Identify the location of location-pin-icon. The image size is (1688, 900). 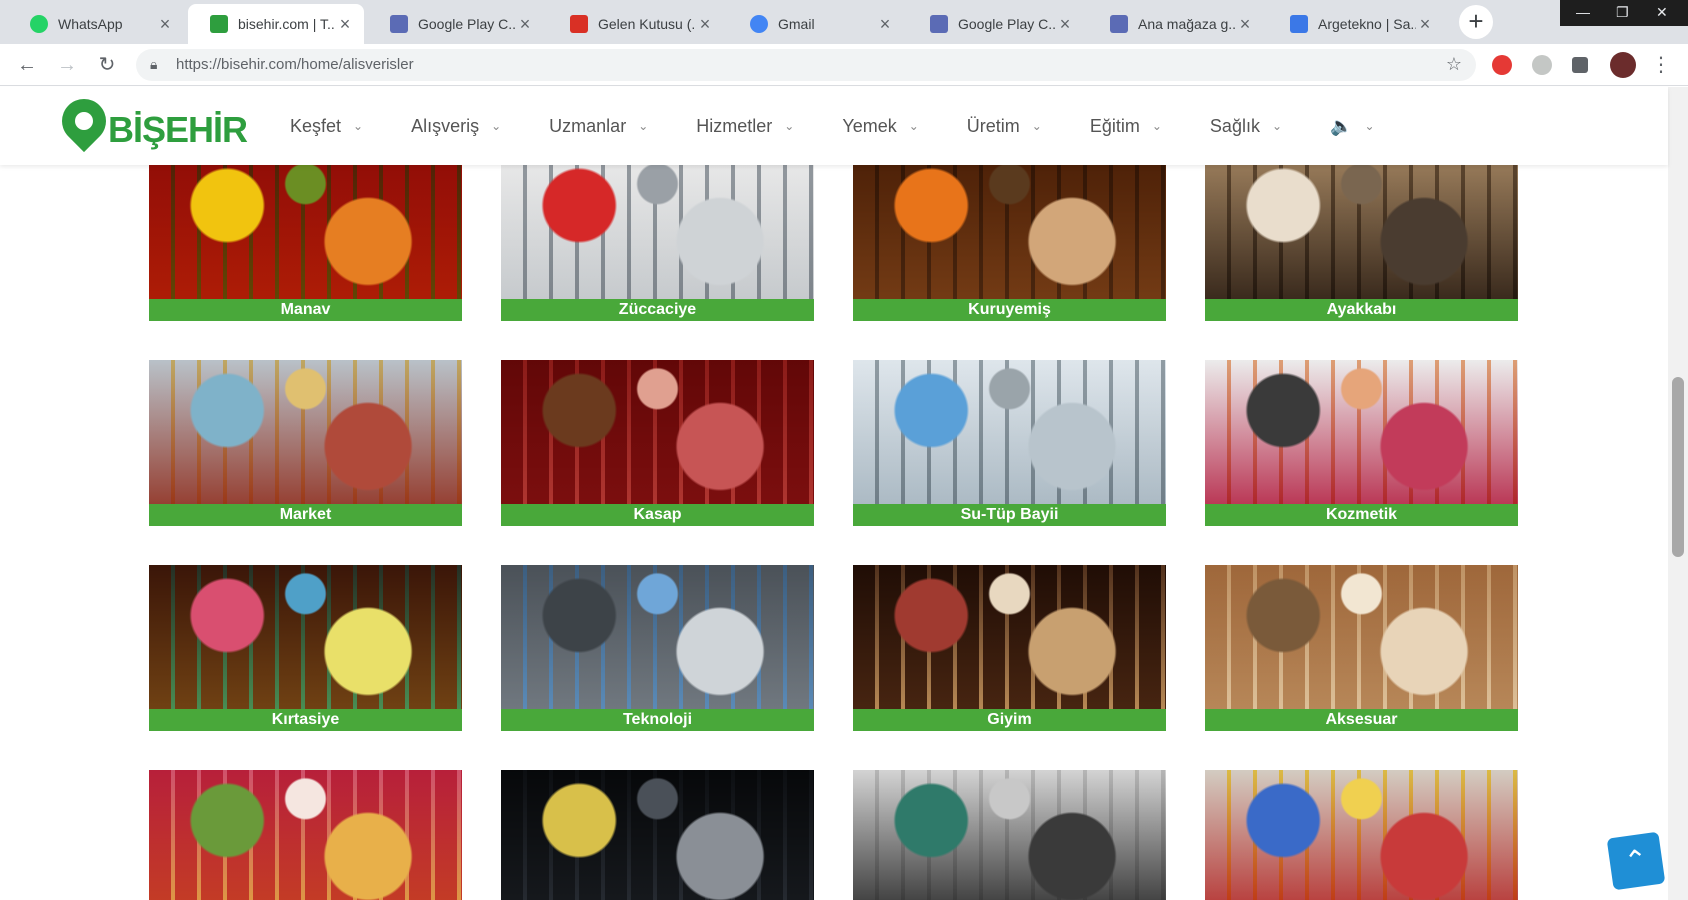
(84, 121).